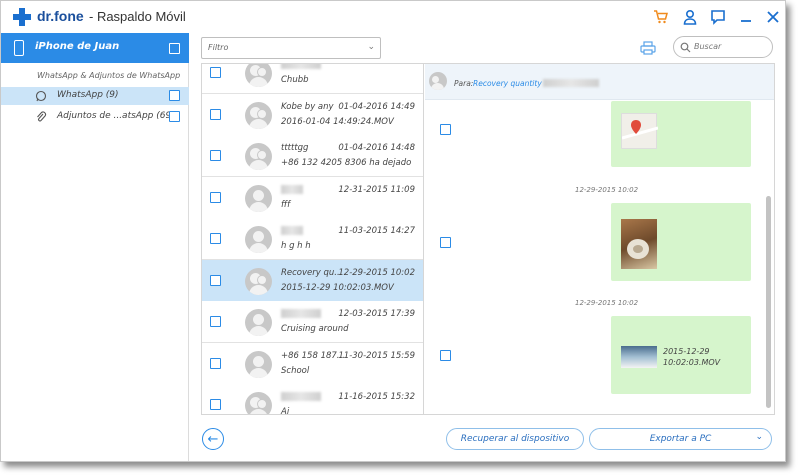 The height and width of the screenshot is (475, 800). Describe the element at coordinates (708, 46) in the screenshot. I see `search-placeholder: Buscar` at that location.